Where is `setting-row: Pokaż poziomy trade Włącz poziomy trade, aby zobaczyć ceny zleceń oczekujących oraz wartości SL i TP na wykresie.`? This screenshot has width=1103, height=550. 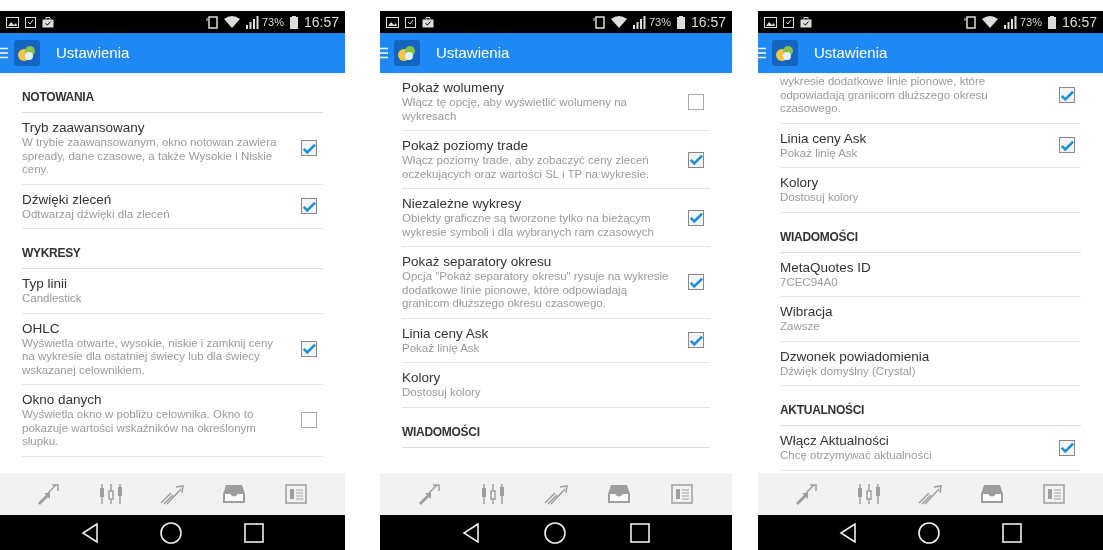
setting-row: Pokaż poziomy trade Włącz poziomy trade, aby zobaczyć ceny zleceń oczekujących oraz wartości SL i TP na wykresie. is located at coordinates (556, 160).